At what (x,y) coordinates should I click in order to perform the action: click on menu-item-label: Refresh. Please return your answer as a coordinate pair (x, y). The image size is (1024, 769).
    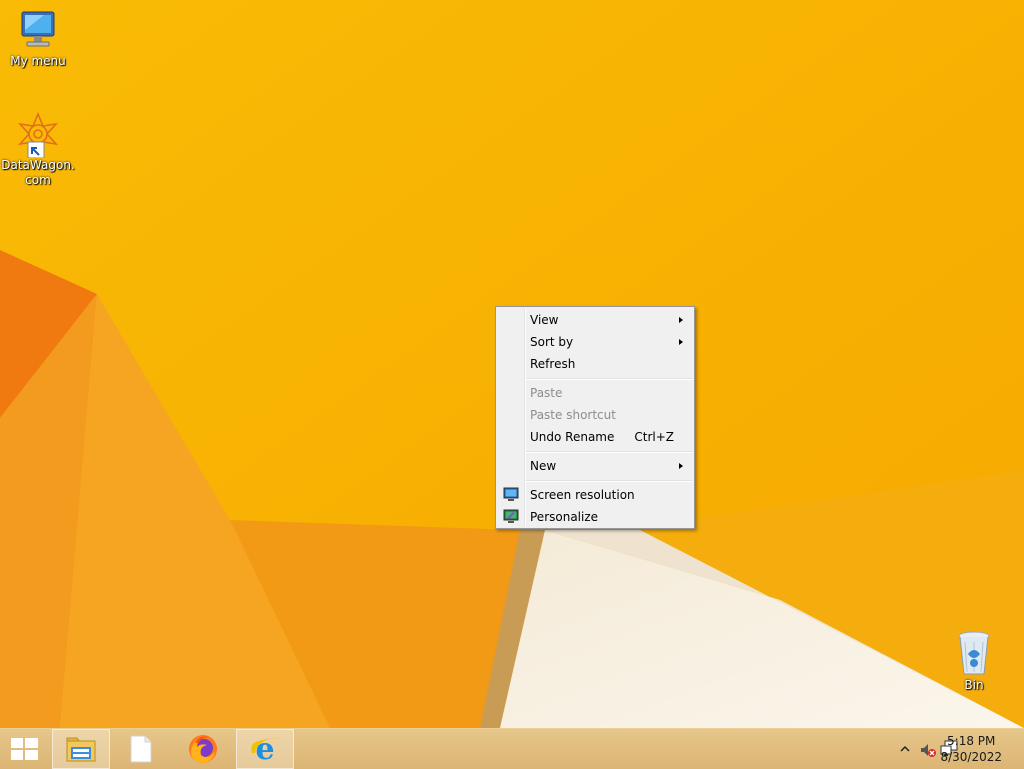
    Looking at the image, I should click on (553, 364).